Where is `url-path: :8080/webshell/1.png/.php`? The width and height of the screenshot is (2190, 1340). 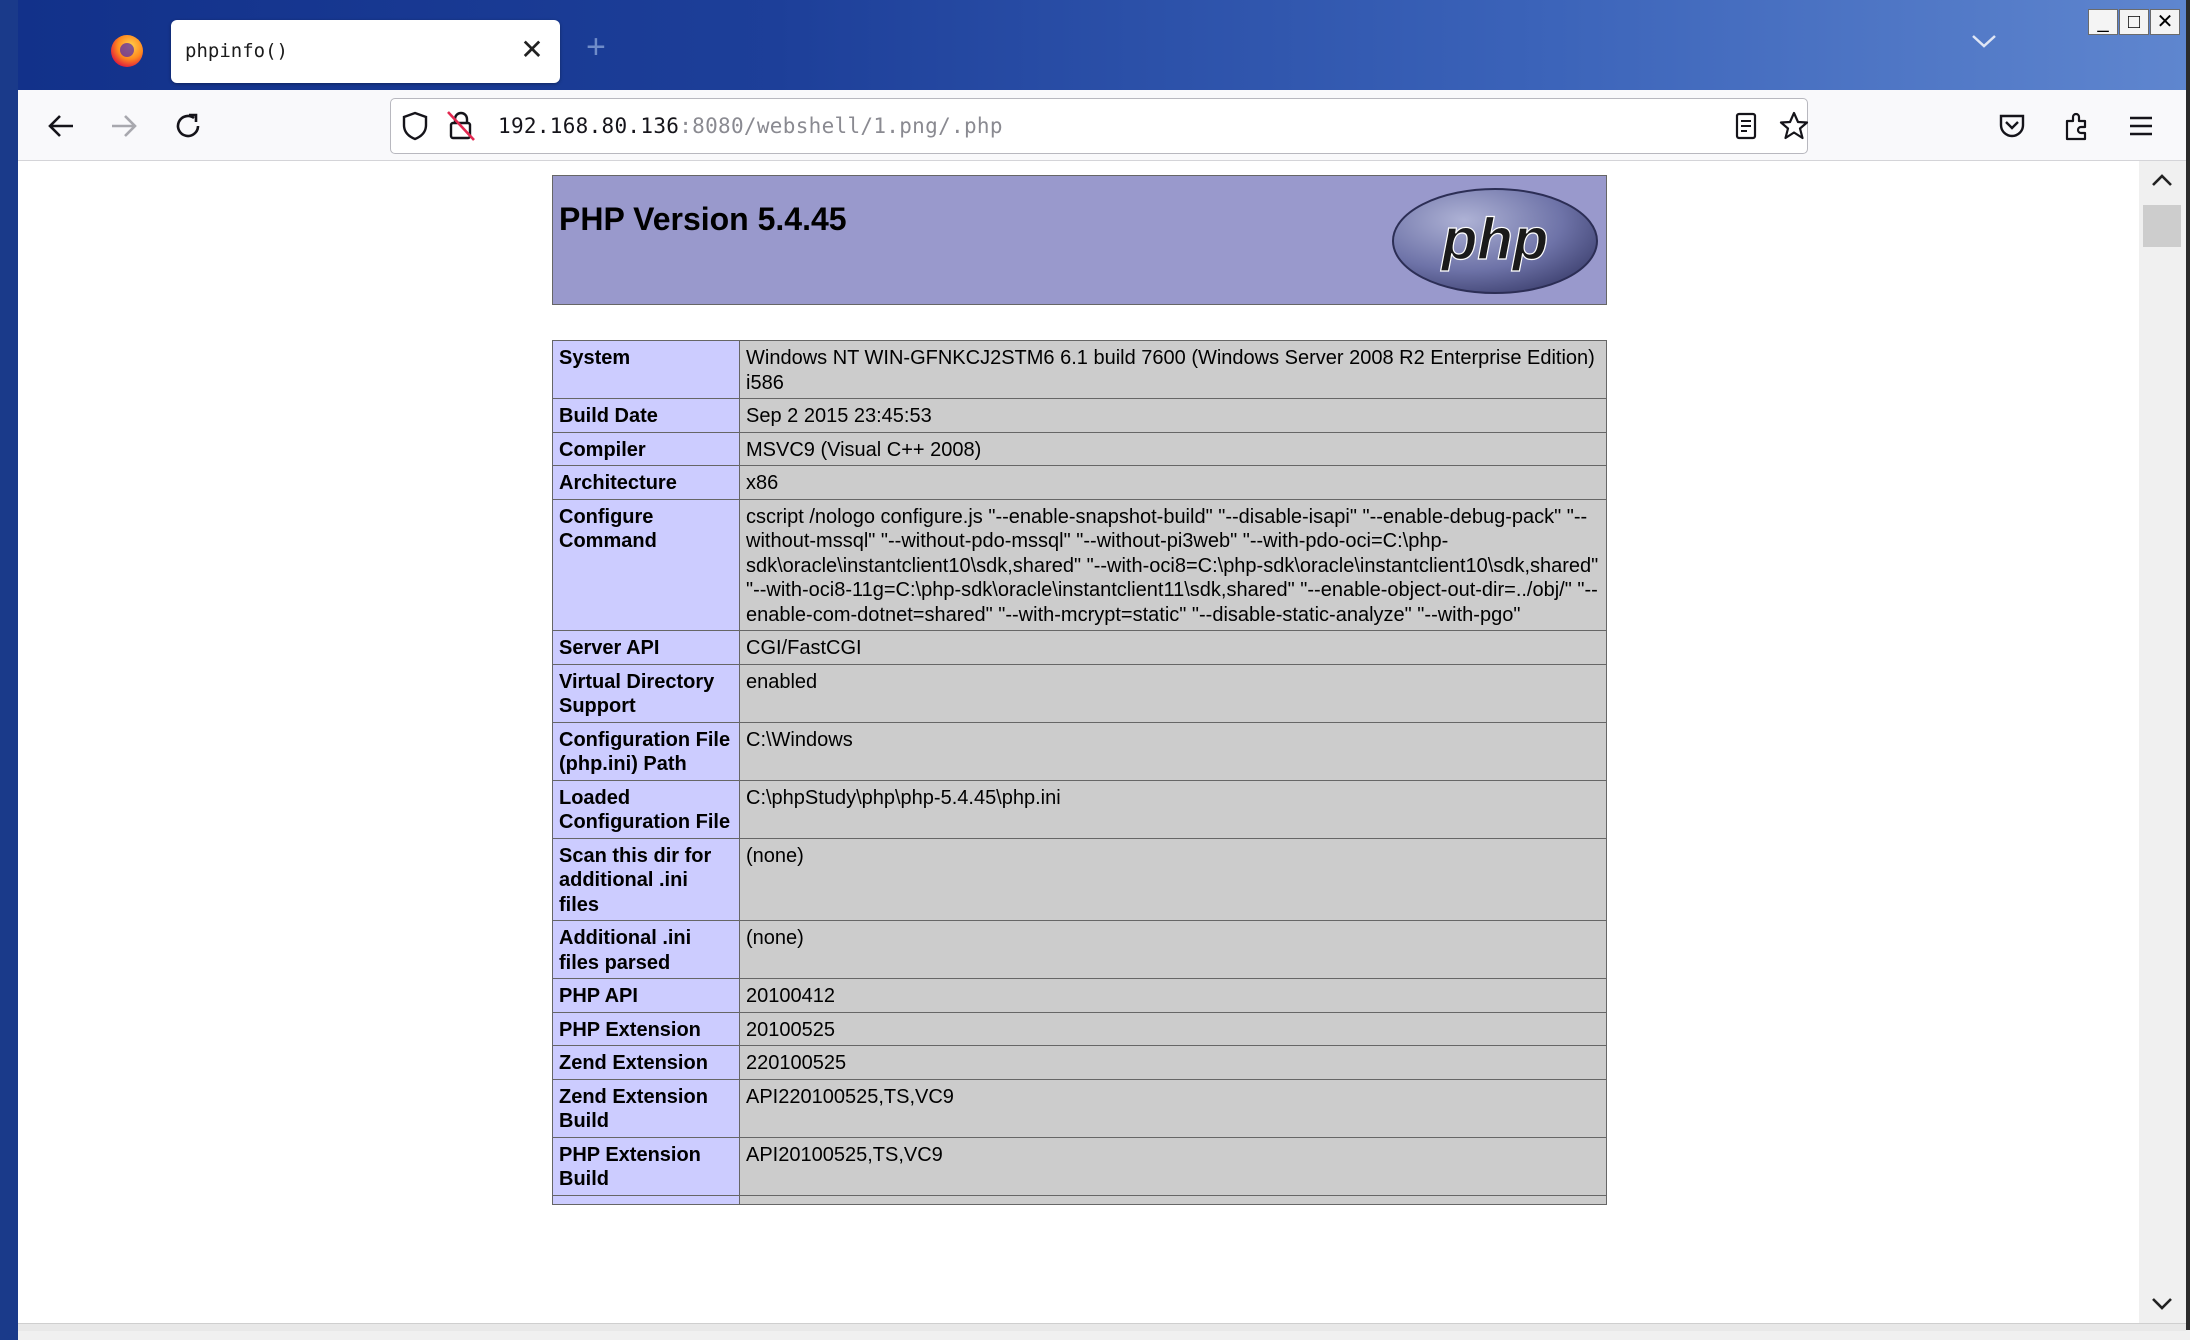
url-path: :8080/webshell/1.png/.php is located at coordinates (841, 126).